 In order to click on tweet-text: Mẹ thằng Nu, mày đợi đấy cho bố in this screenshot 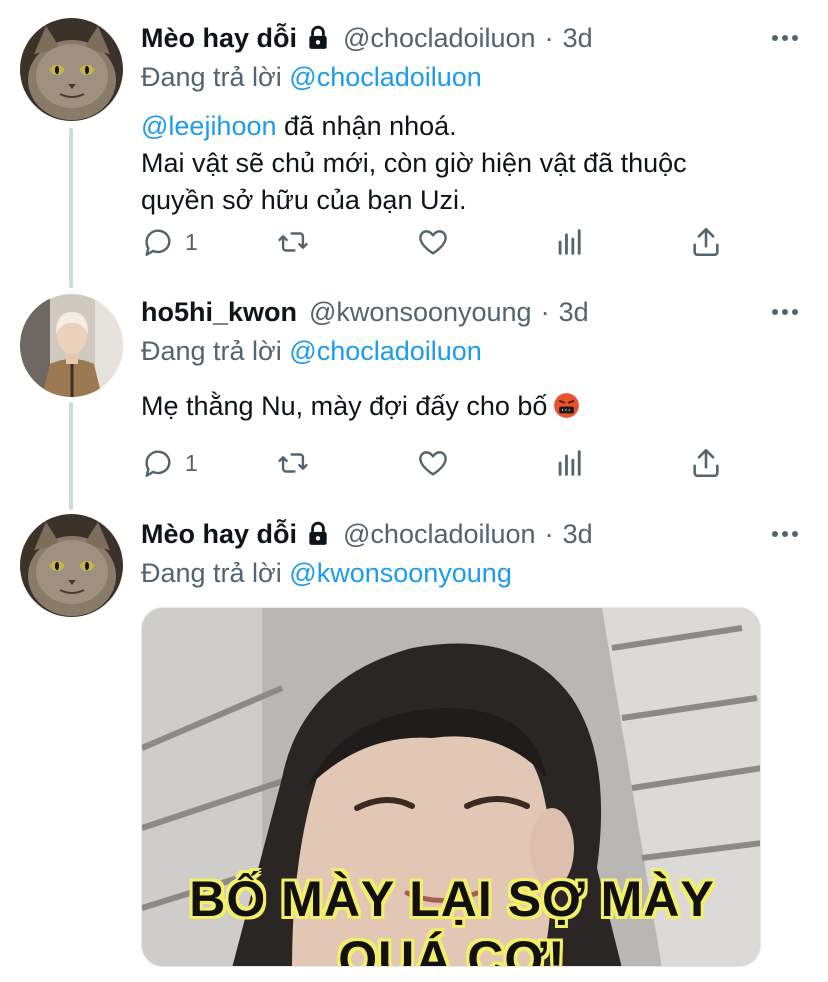, I will do `click(470, 406)`.